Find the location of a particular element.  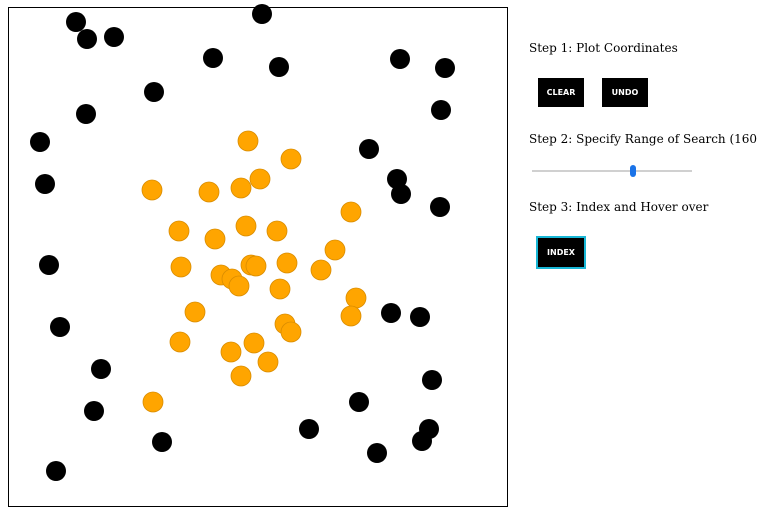

step-1-label: Step 1: Plot Coordinates is located at coordinates (603, 48).